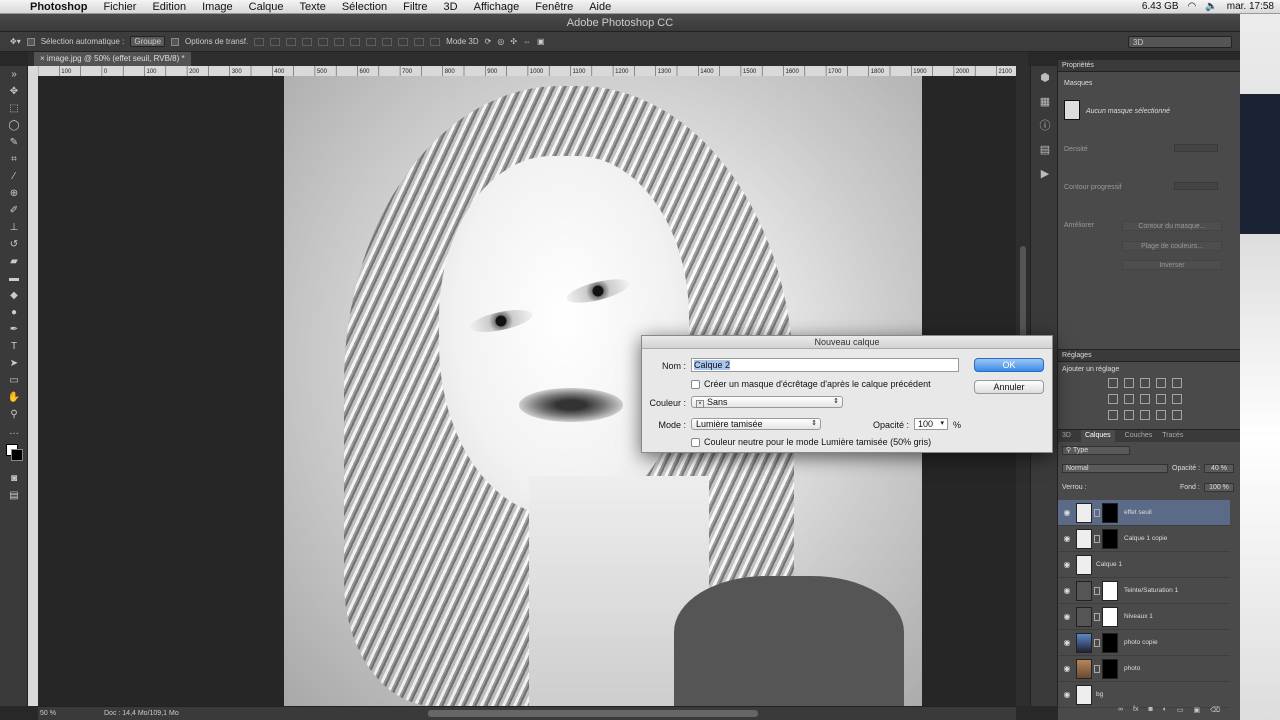  I want to click on crop-tool-icon: ⌗, so click(14, 159).